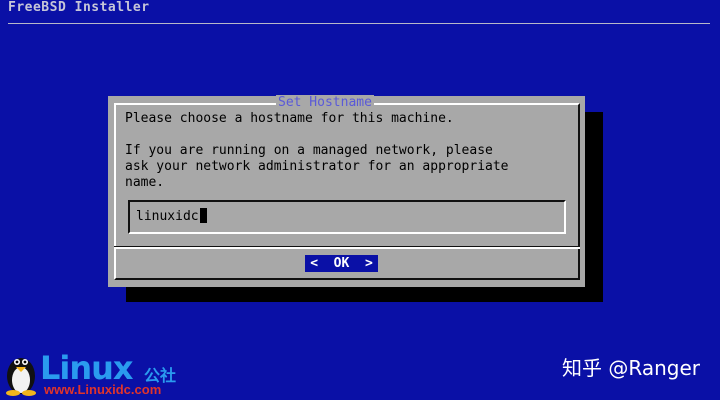 The image size is (720, 400). Describe the element at coordinates (347, 247) in the screenshot. I see `button-separator` at that location.